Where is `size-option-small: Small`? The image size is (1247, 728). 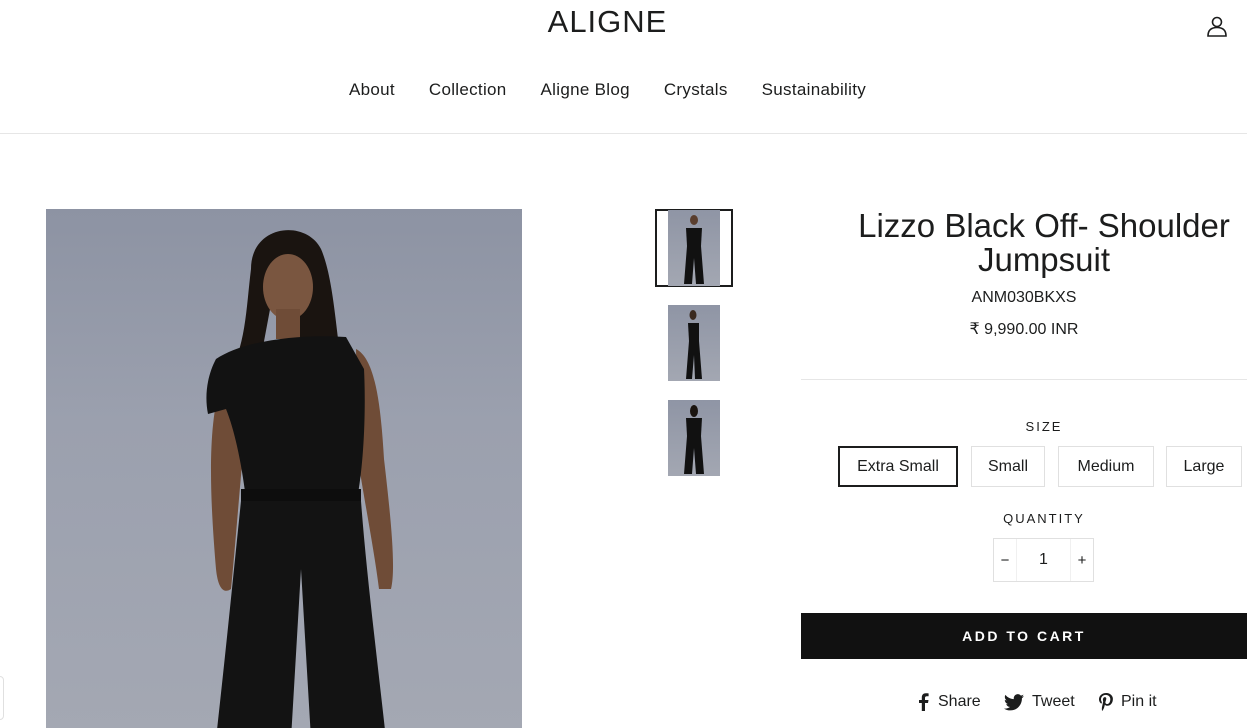
size-option-small: Small is located at coordinates (1008, 466).